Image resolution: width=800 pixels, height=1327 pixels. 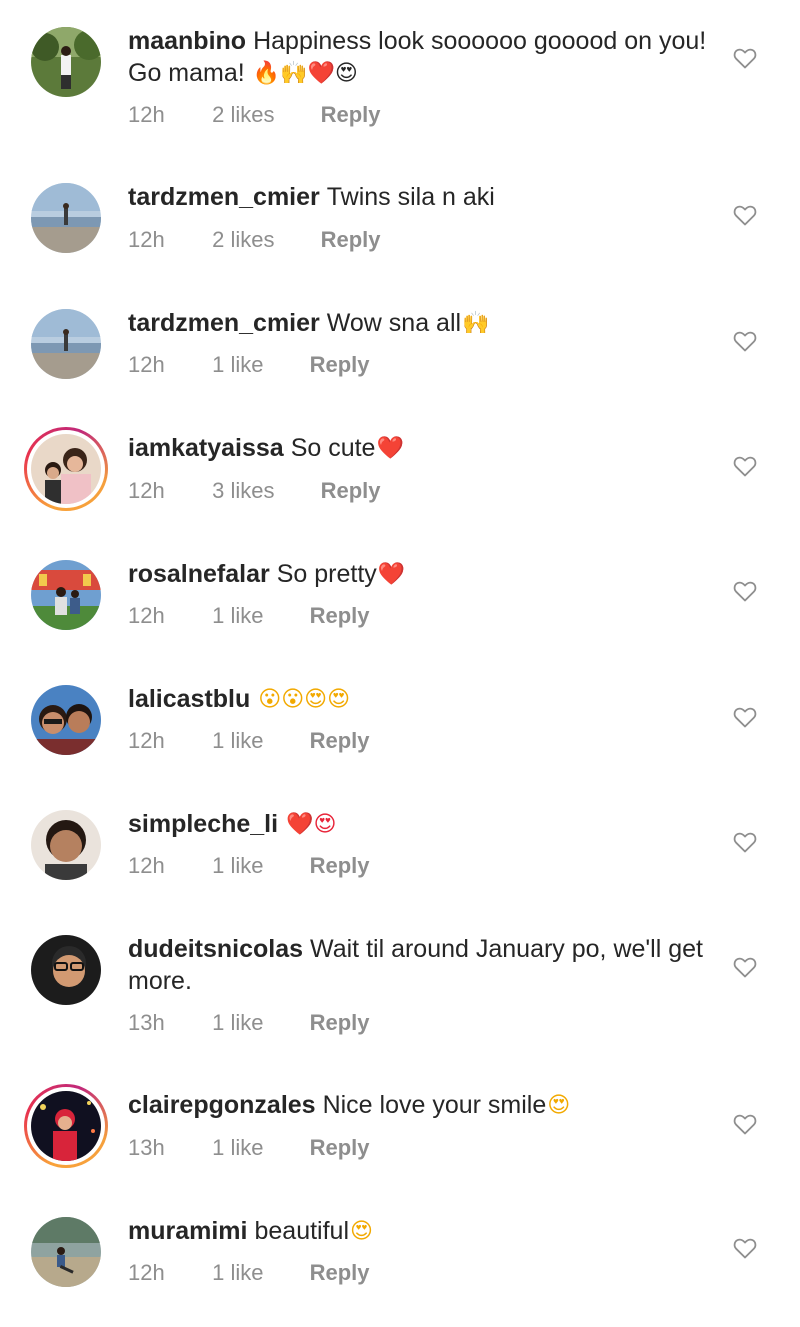 What do you see at coordinates (243, 491) in the screenshot?
I see `comment-likes: 3 likes` at bounding box center [243, 491].